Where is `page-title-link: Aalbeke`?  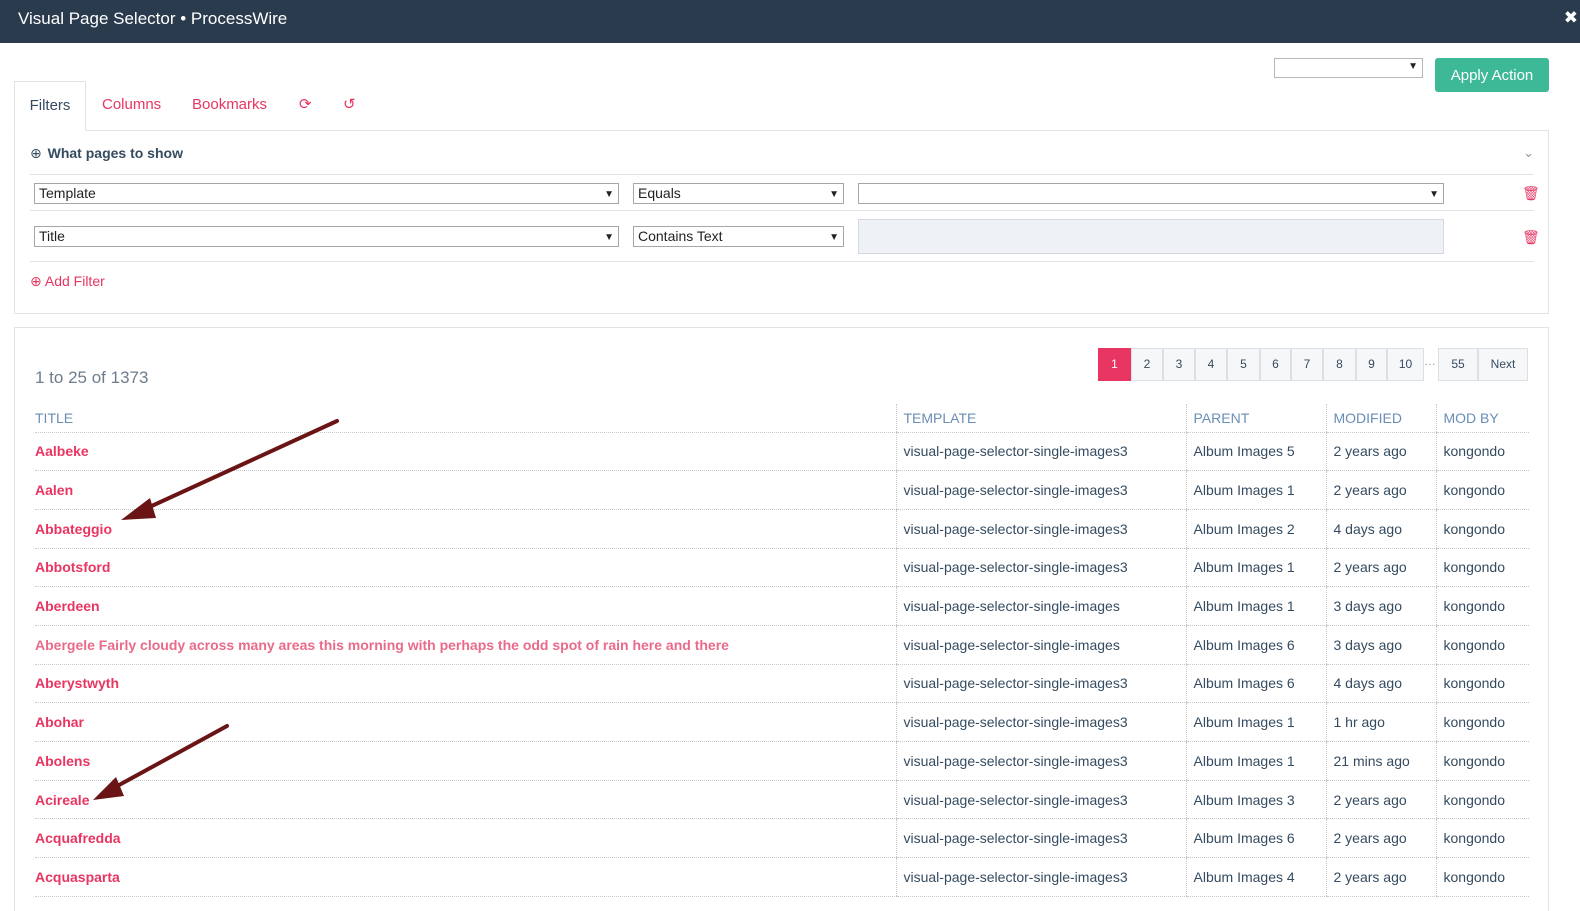
page-title-link: Aalbeke is located at coordinates (62, 451).